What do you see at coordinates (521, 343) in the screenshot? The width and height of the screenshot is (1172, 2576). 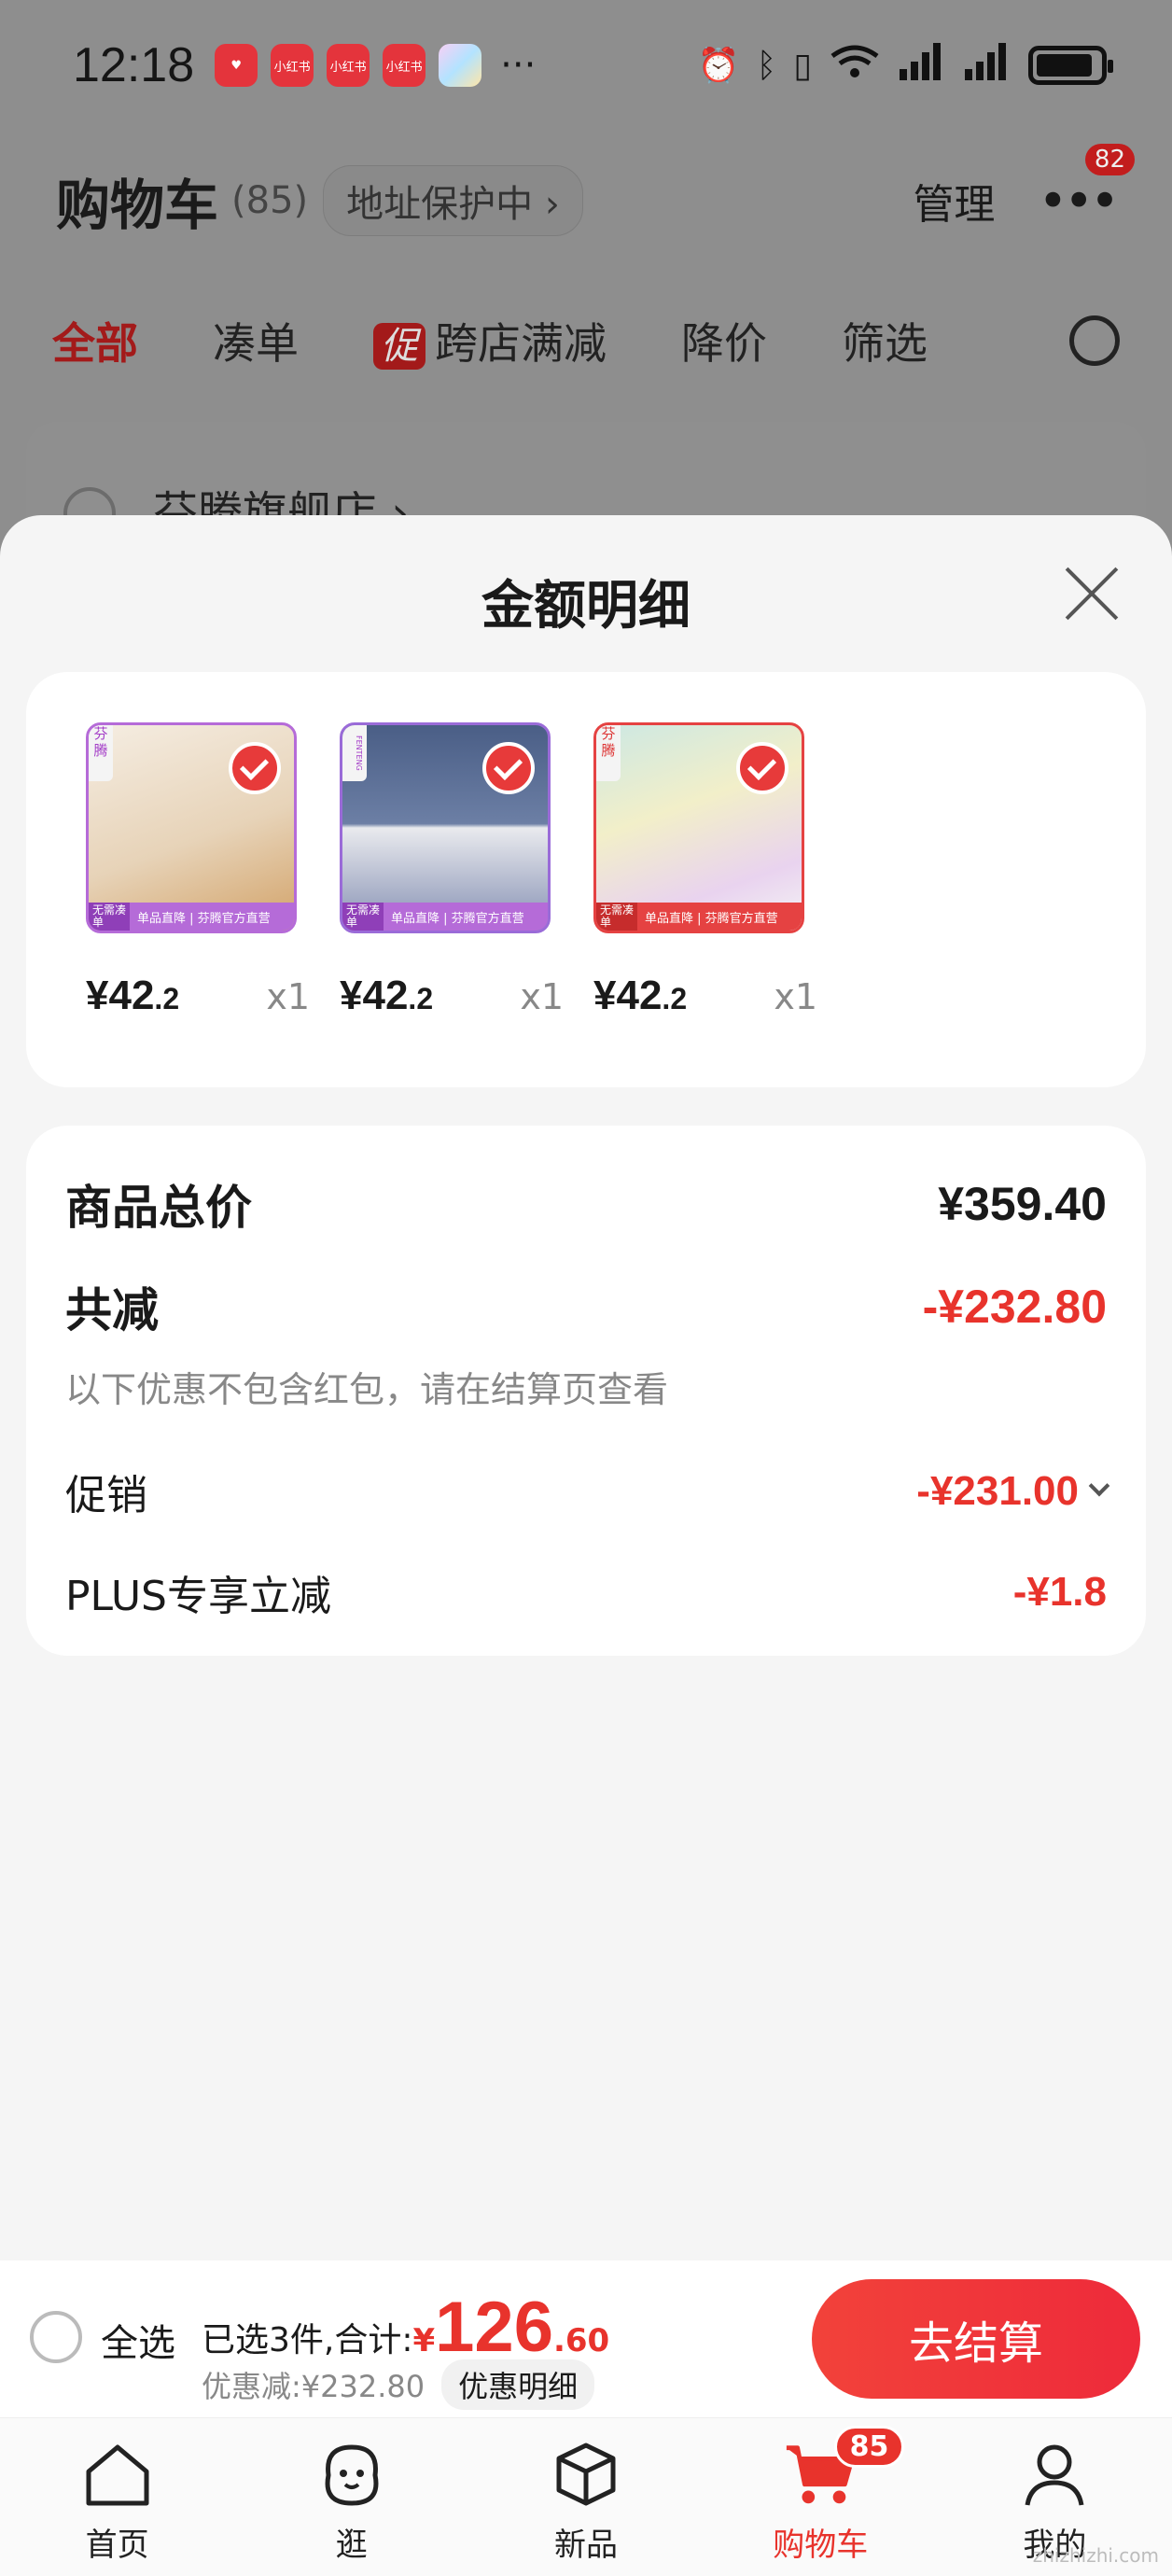 I see `tab-label: 跨店满减` at bounding box center [521, 343].